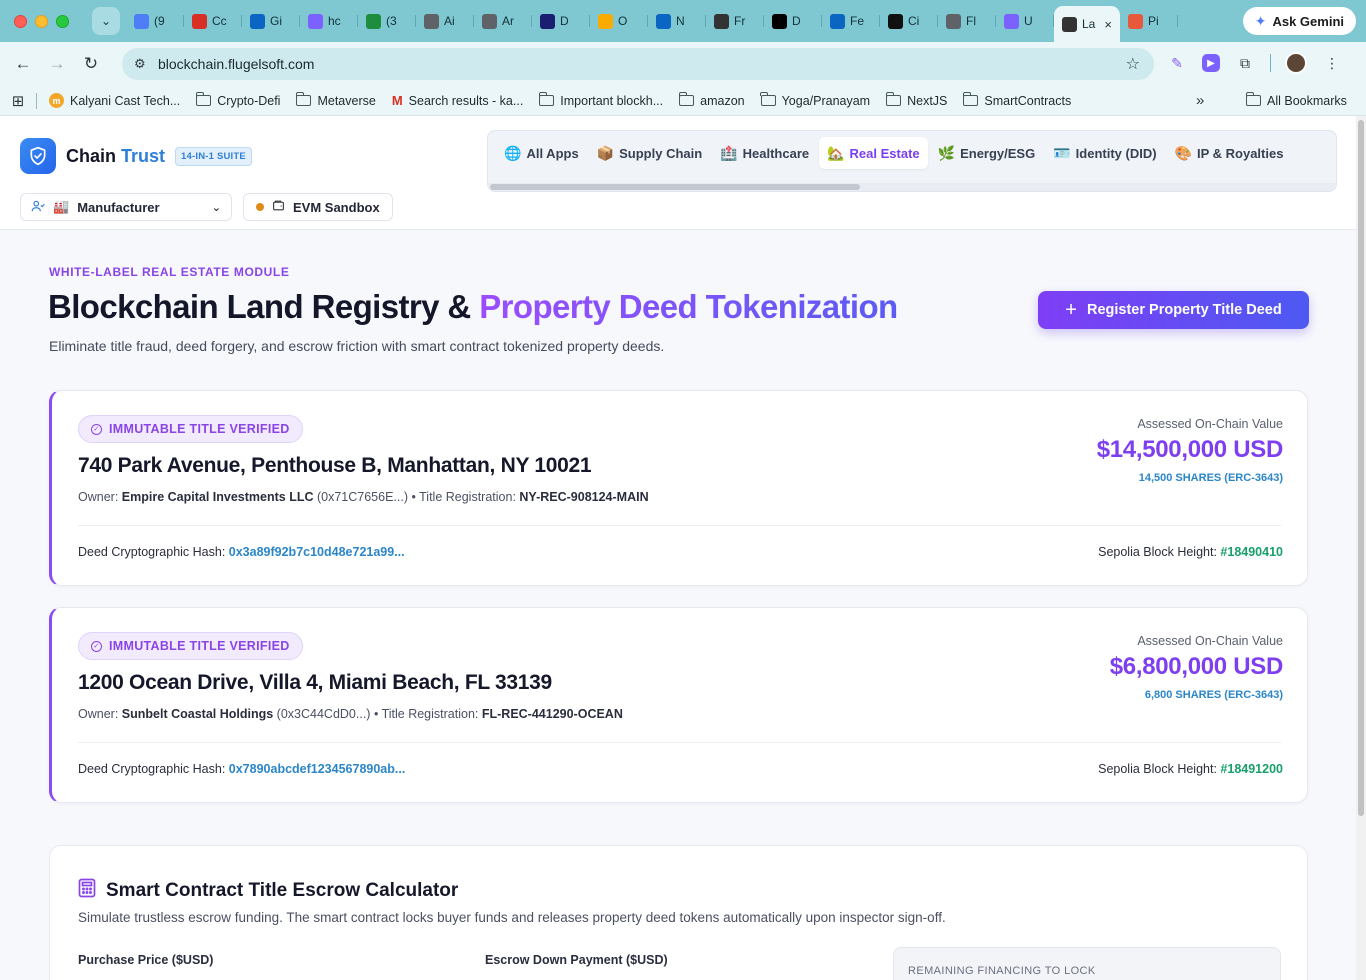  Describe the element at coordinates (1017, 101) in the screenshot. I see `bookmark-item: SmartContracts` at that location.